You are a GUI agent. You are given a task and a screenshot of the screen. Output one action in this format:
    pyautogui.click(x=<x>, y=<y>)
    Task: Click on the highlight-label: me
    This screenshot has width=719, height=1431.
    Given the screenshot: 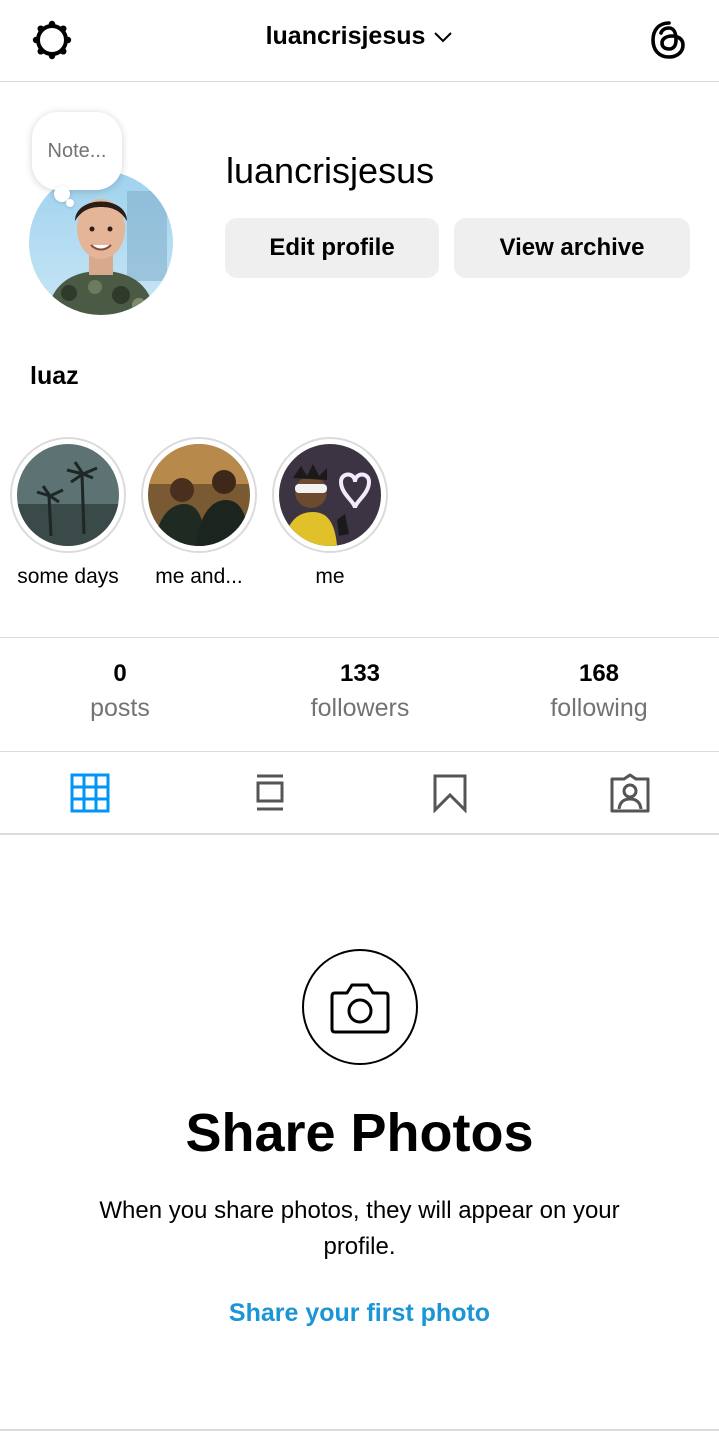 What is the action you would take?
    pyautogui.click(x=330, y=576)
    